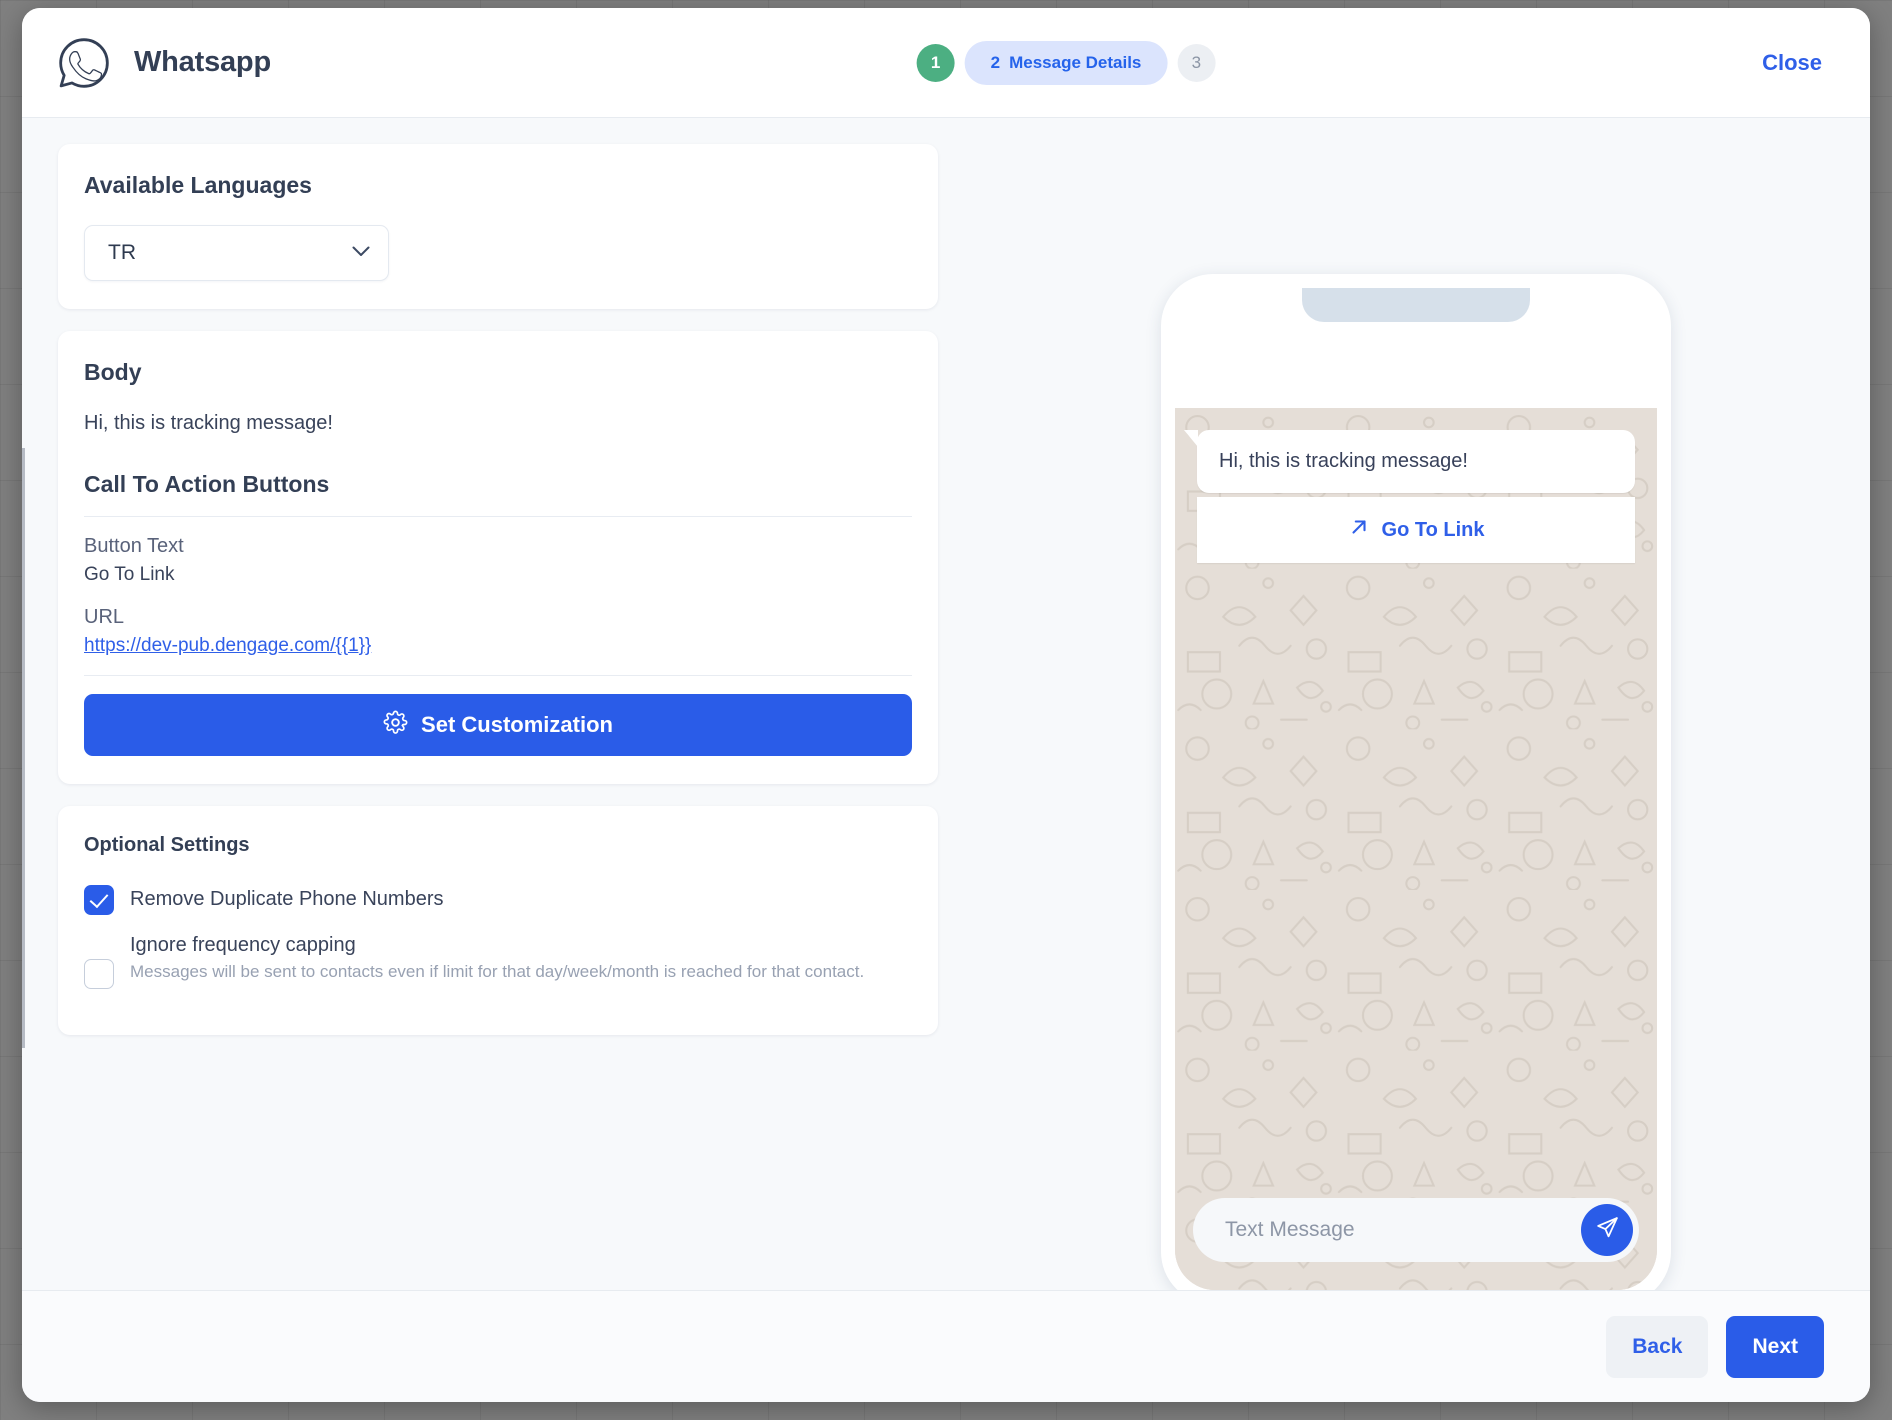 Image resolution: width=1892 pixels, height=1420 pixels. I want to click on set-customization-button: Set Customization, so click(498, 725).